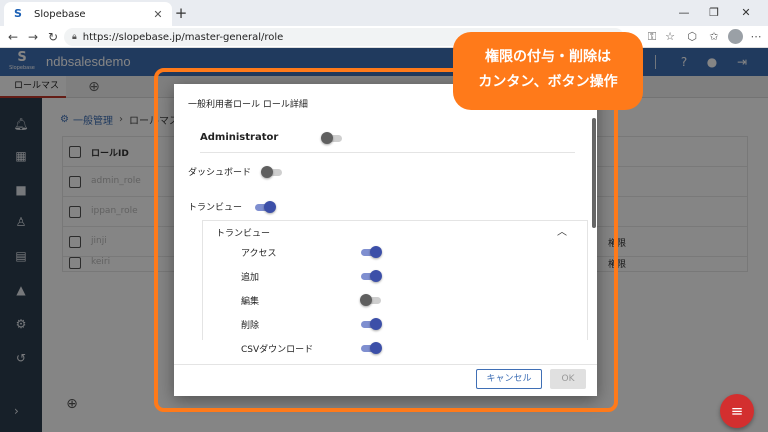 The height and width of the screenshot is (432, 768). What do you see at coordinates (33, 37) in the screenshot?
I see `forward-icon: →` at bounding box center [33, 37].